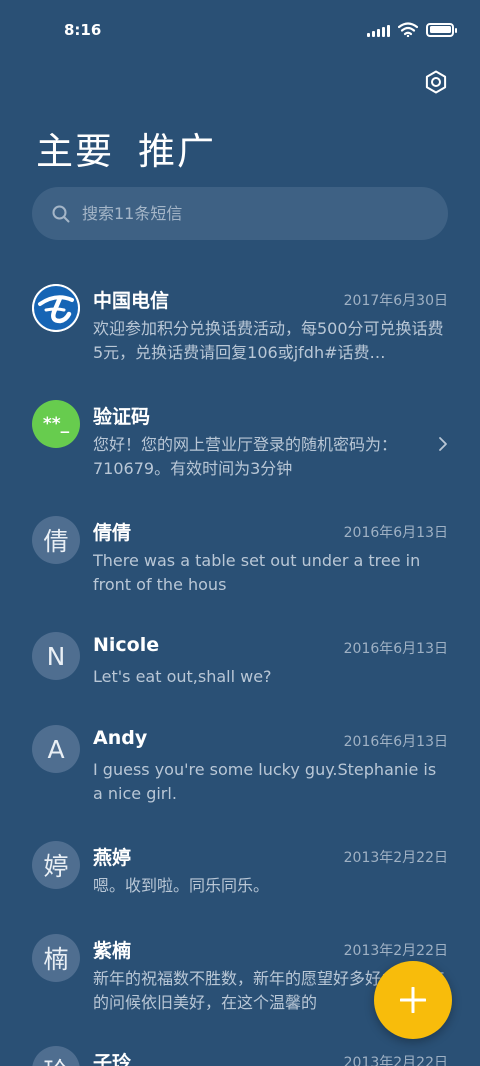  I want to click on compose-button, so click(413, 1000).